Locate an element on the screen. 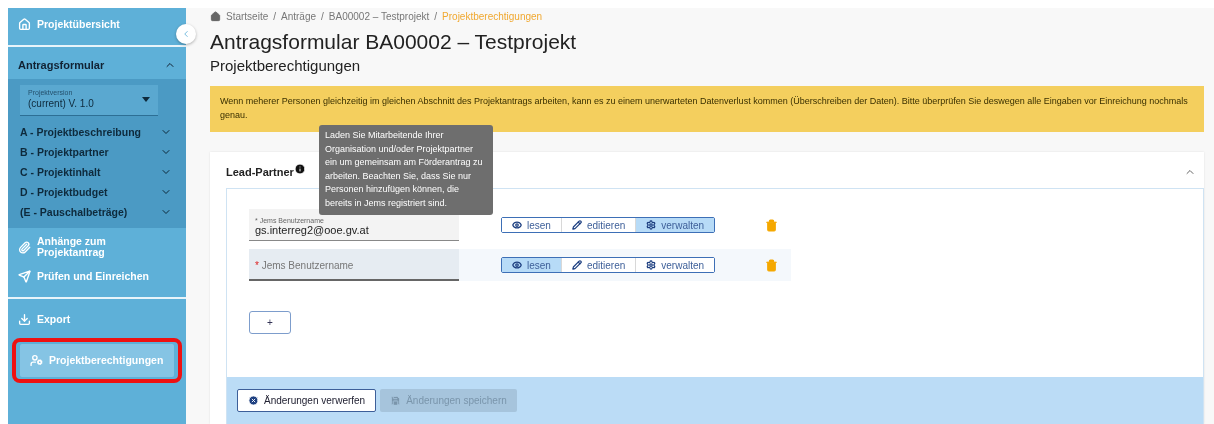 This screenshot has width=1214, height=424. download-icon is located at coordinates (24, 319).